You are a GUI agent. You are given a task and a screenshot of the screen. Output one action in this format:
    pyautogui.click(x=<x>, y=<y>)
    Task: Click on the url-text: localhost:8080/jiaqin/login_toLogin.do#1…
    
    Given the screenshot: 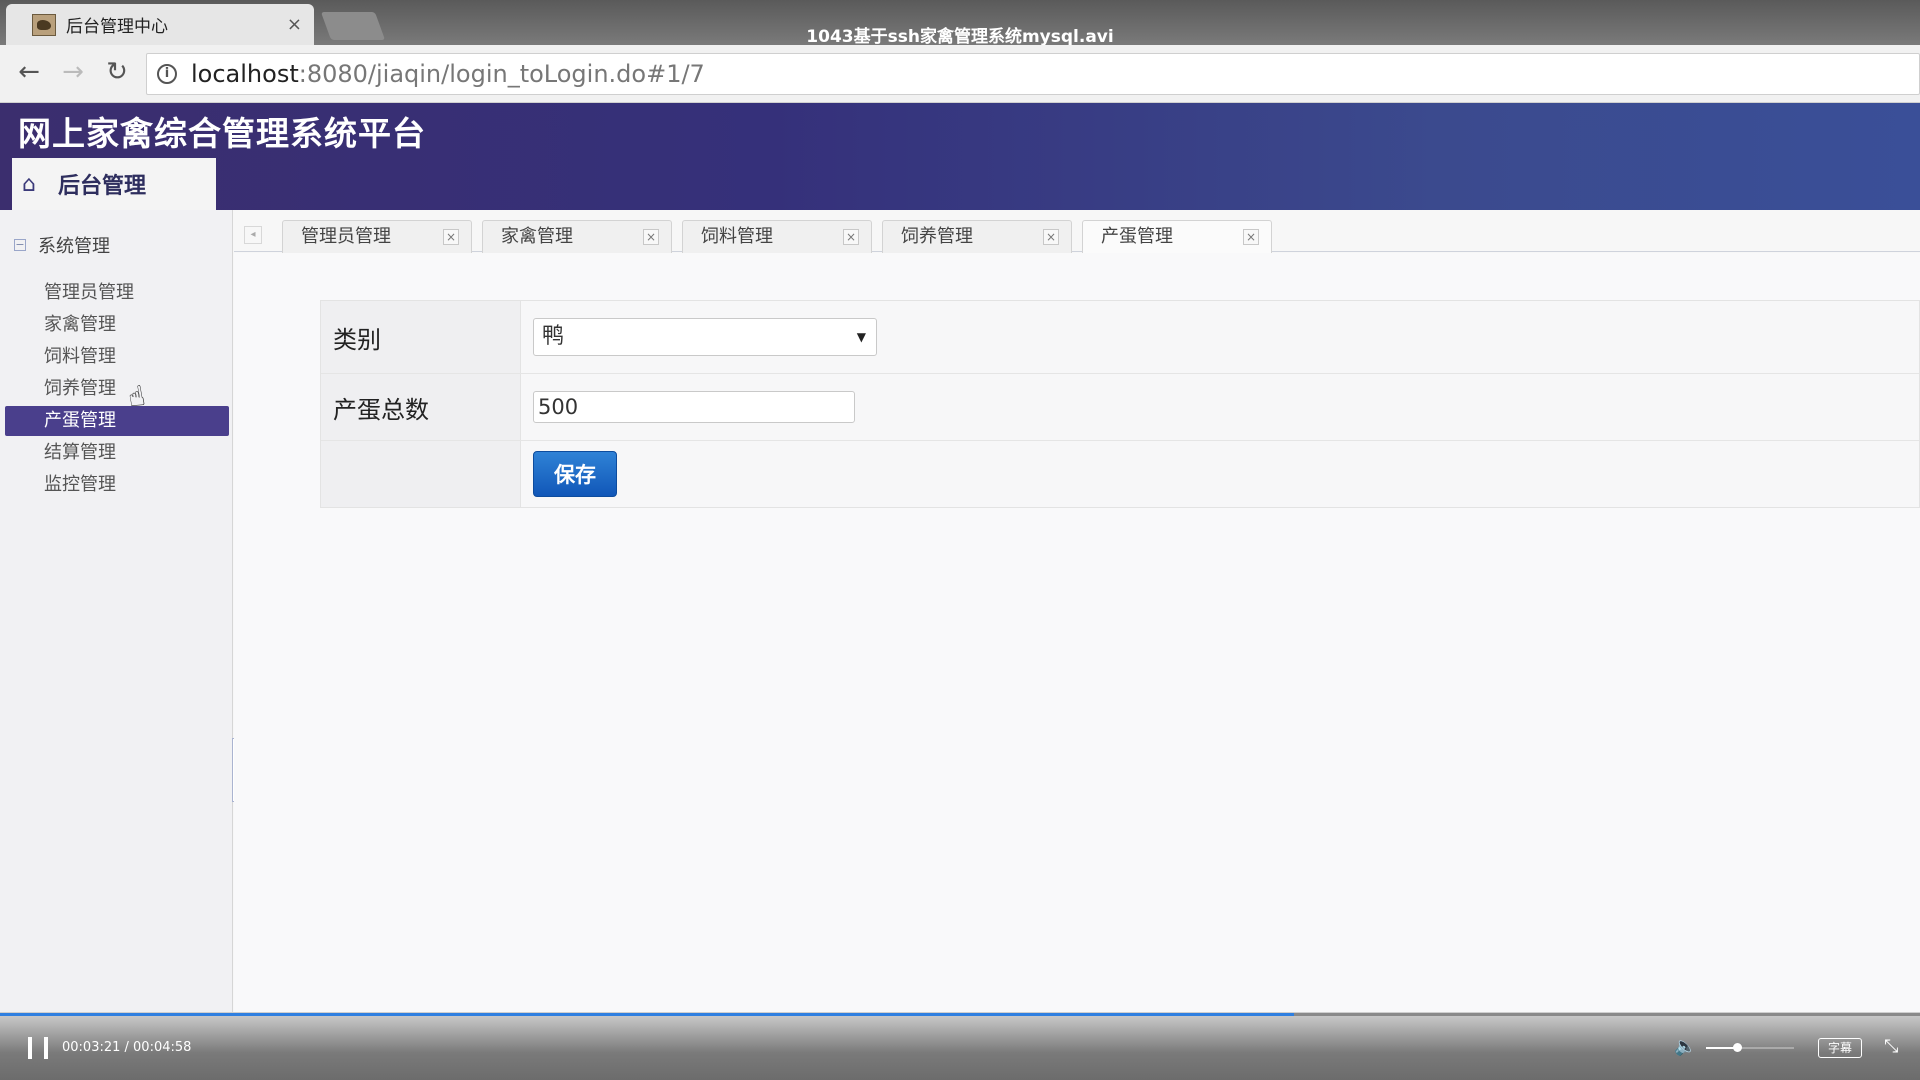 What is the action you would take?
    pyautogui.click(x=448, y=74)
    